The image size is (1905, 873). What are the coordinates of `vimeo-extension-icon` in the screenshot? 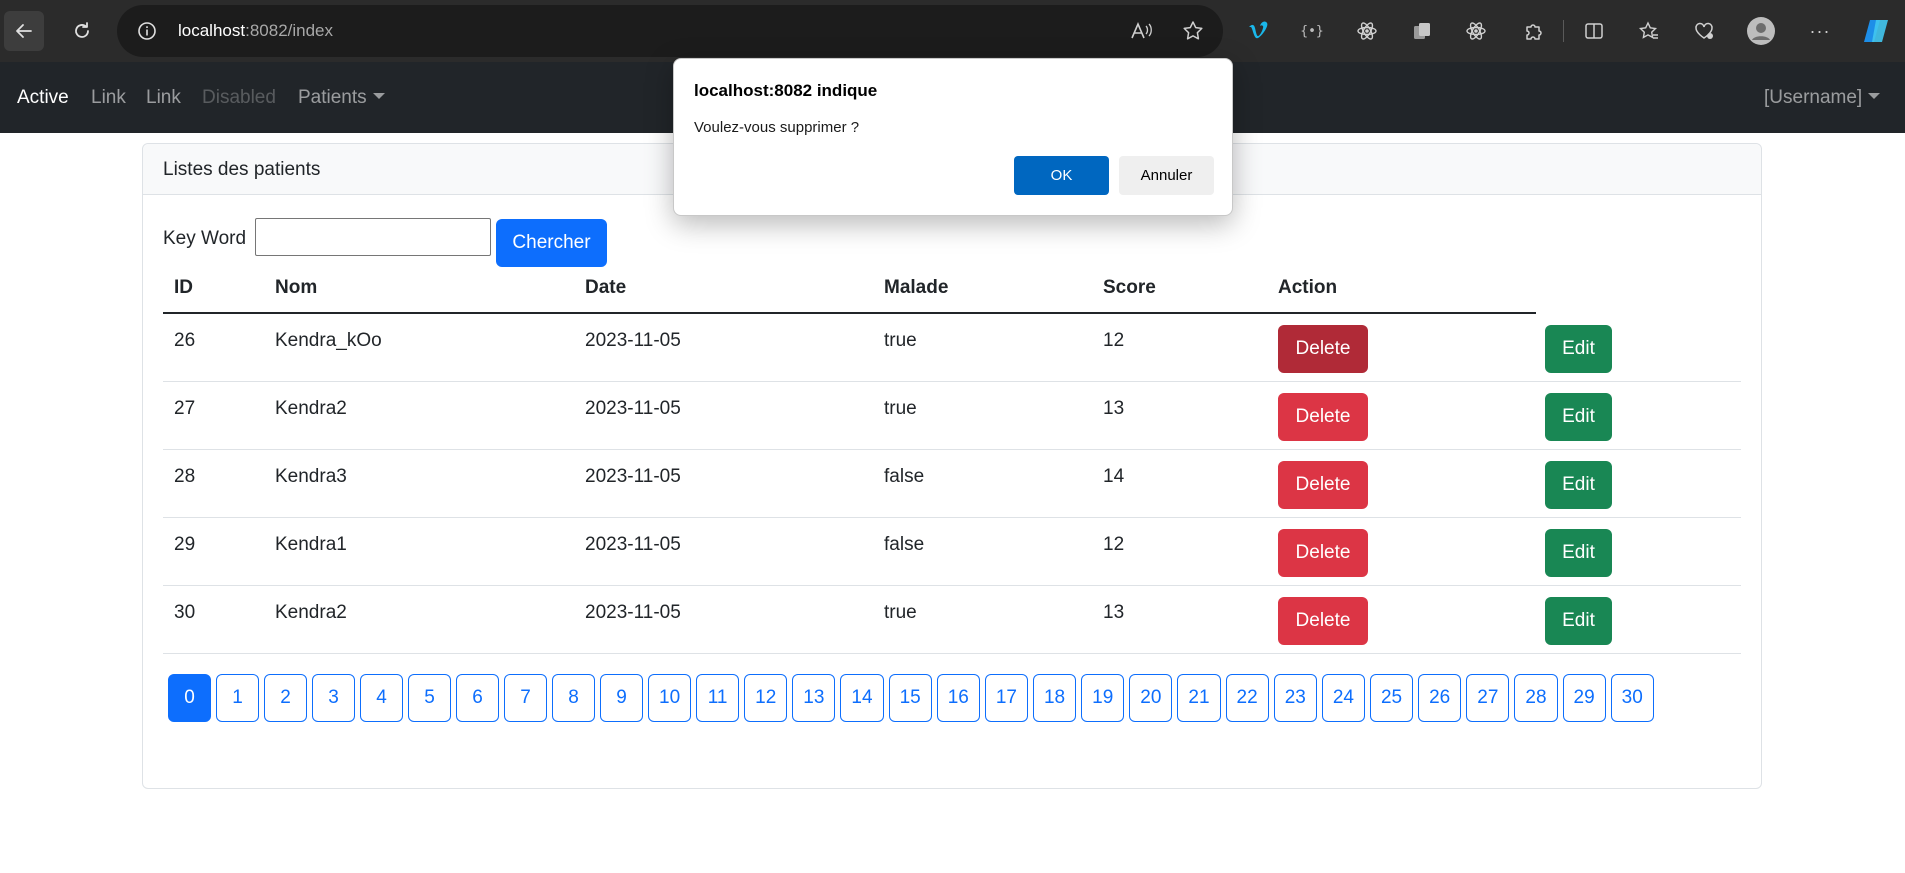 It's located at (1258, 31).